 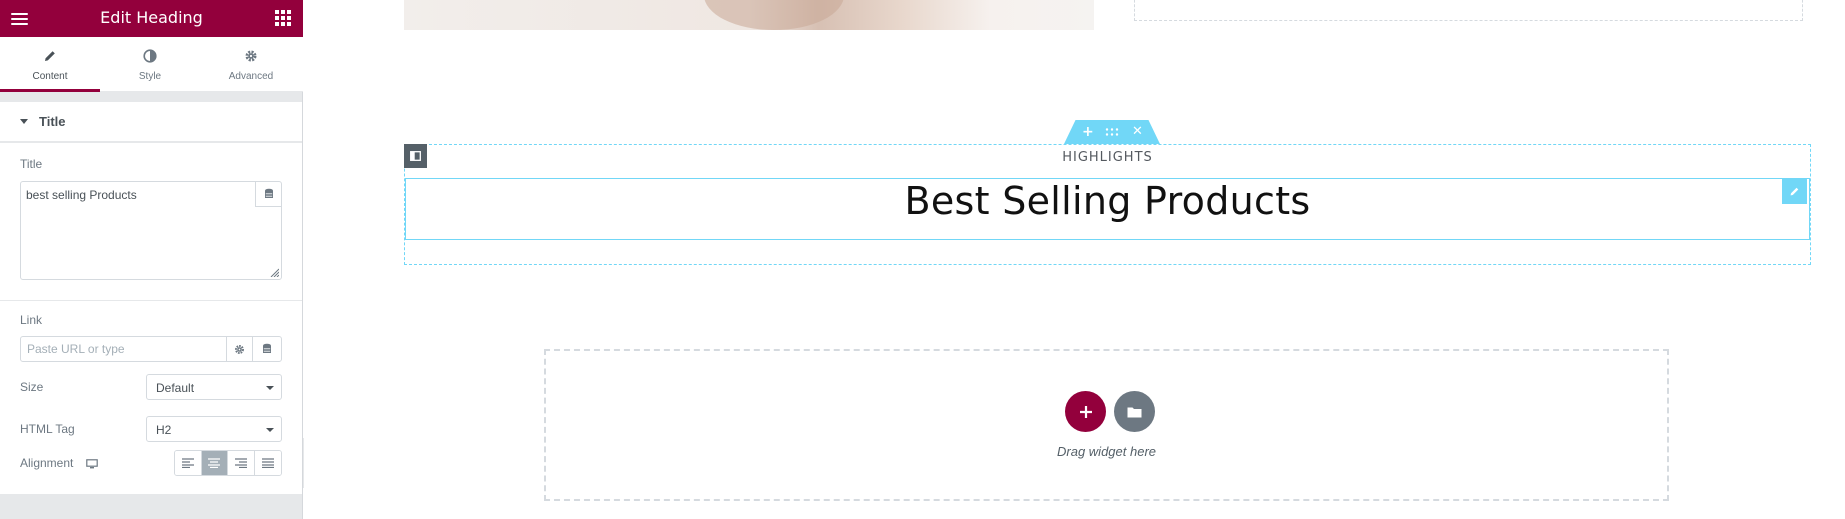 What do you see at coordinates (151, 300) in the screenshot?
I see `divider` at bounding box center [151, 300].